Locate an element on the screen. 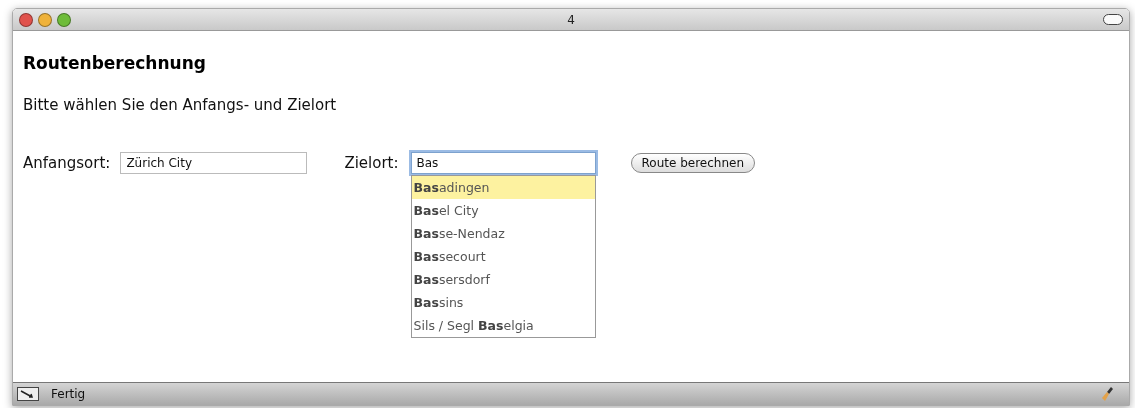  status-icon is located at coordinates (28, 394).